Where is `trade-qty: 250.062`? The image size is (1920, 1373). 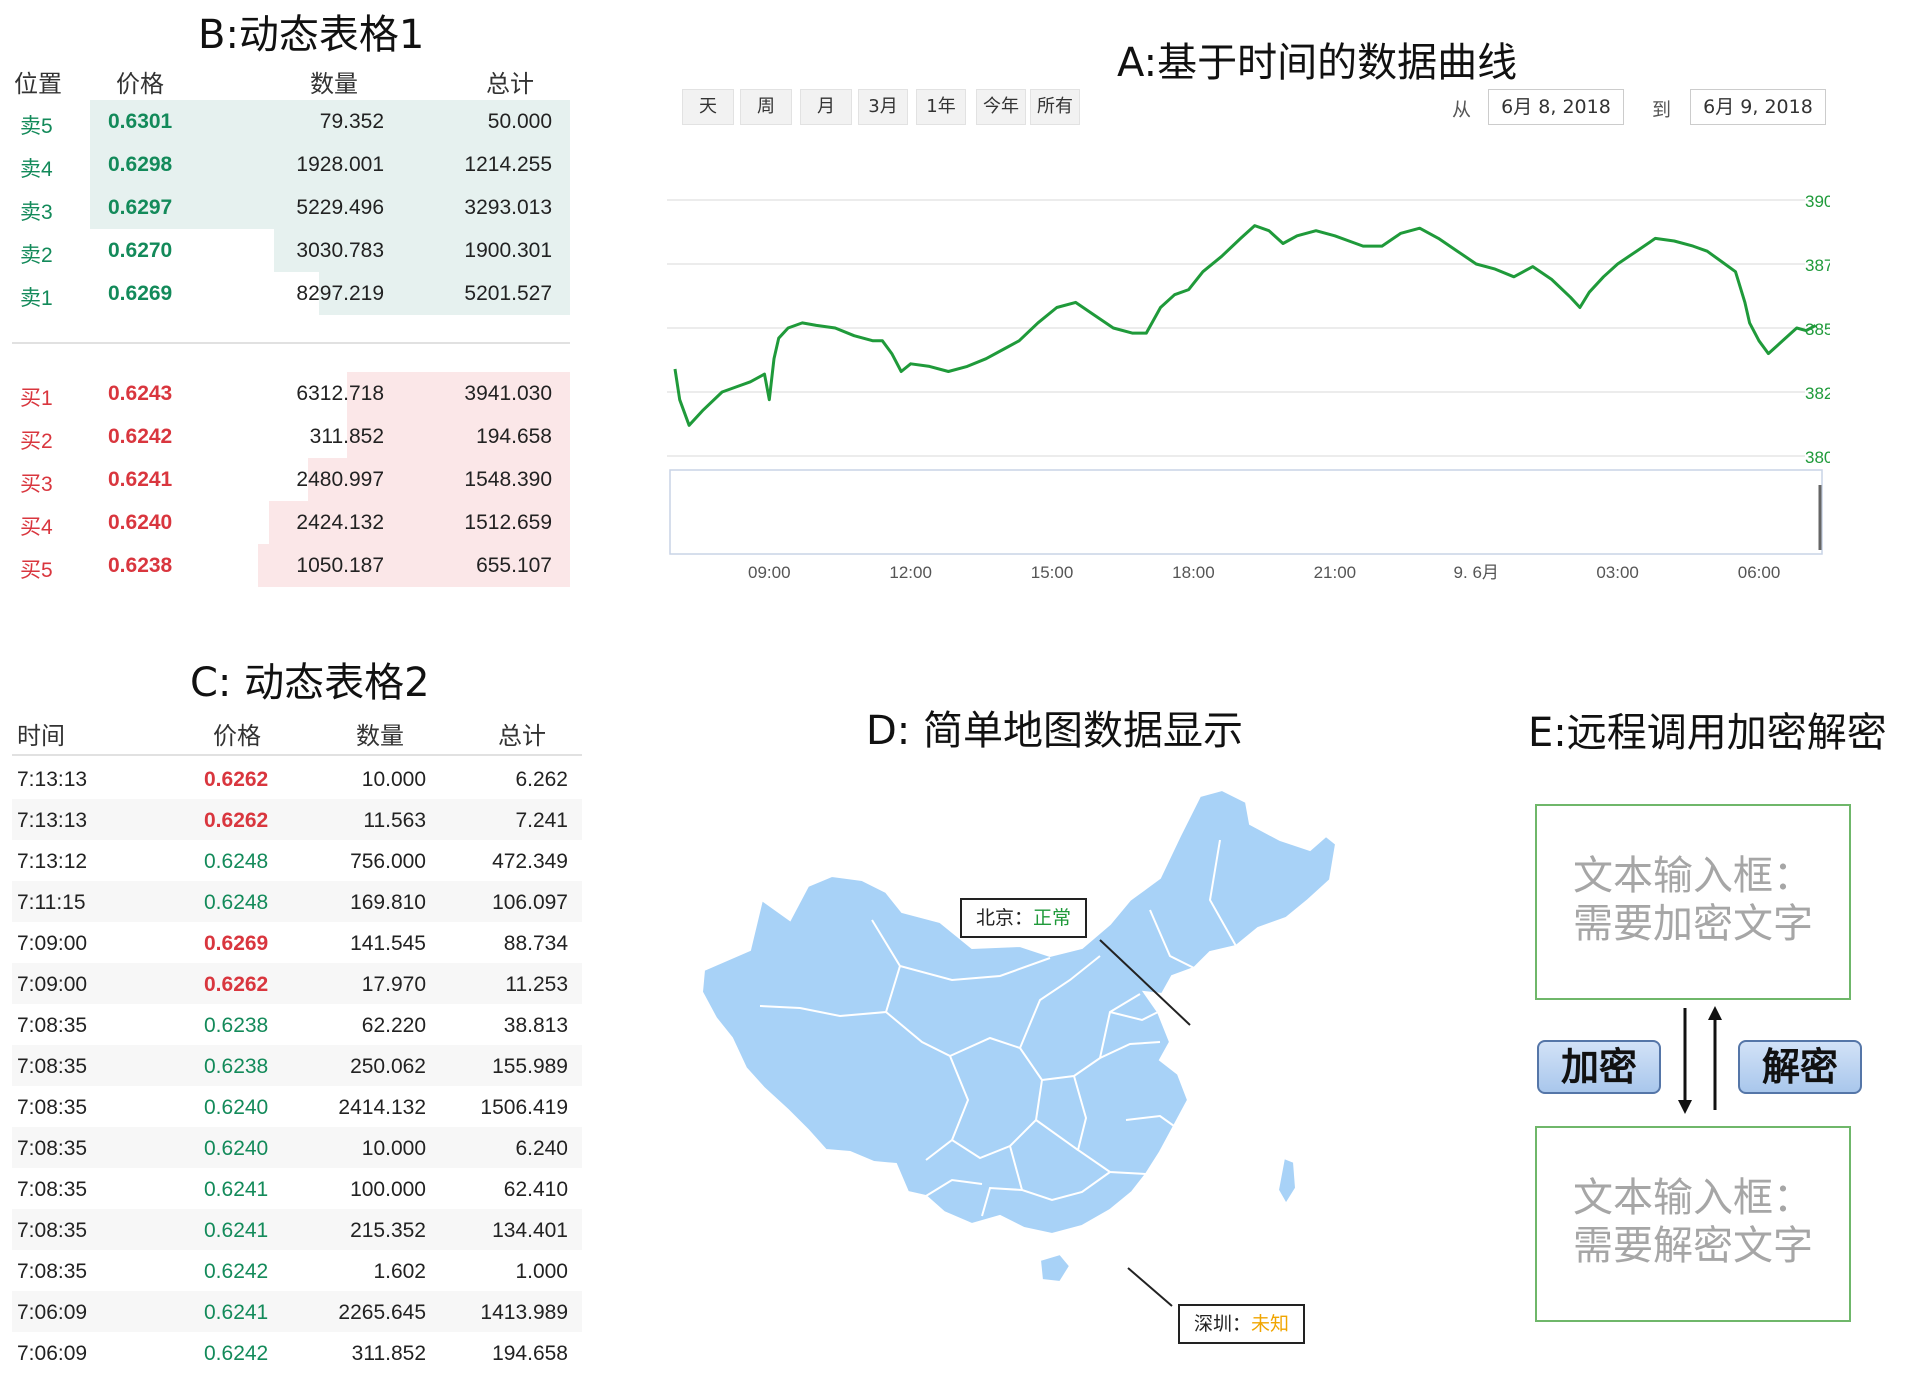 trade-qty: 250.062 is located at coordinates (388, 1066).